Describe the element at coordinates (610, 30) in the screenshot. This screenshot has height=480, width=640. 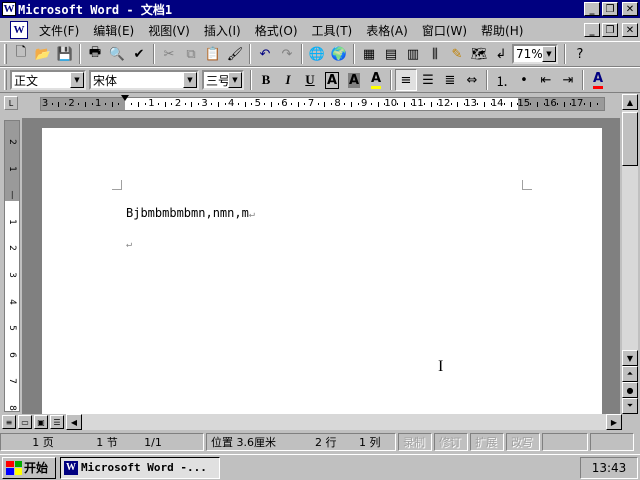
I see `doc-restore-button: ❐` at that location.